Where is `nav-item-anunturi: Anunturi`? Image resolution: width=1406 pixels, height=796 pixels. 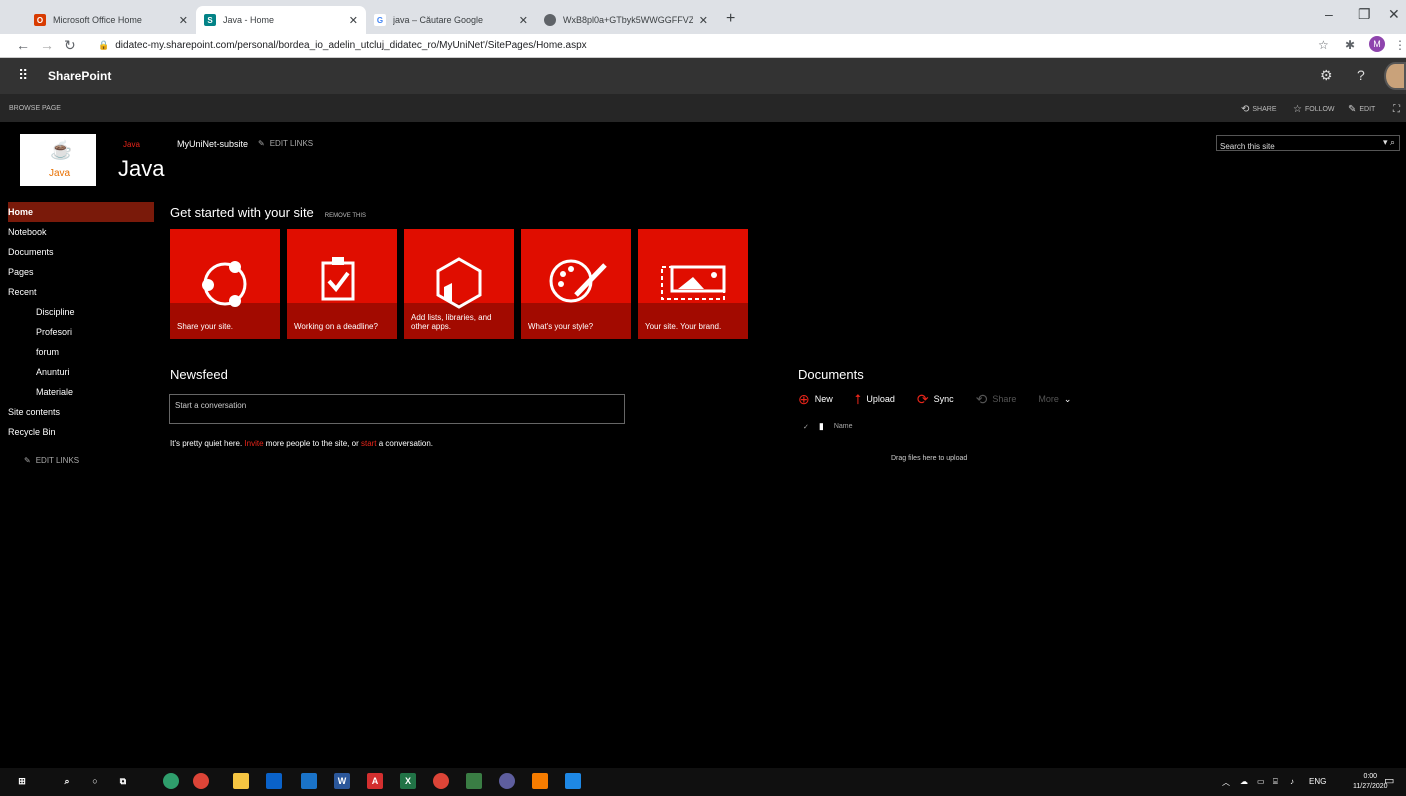
nav-item-anunturi: Anunturi is located at coordinates (81, 372).